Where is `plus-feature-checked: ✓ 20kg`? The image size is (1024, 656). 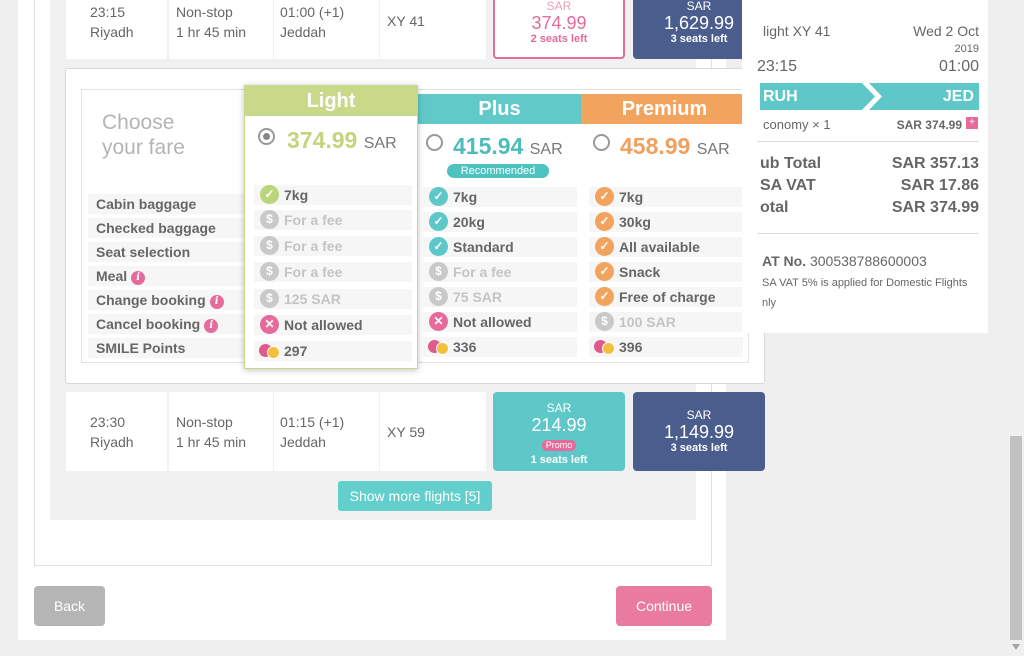 plus-feature-checked: ✓ 20kg is located at coordinates (500, 222).